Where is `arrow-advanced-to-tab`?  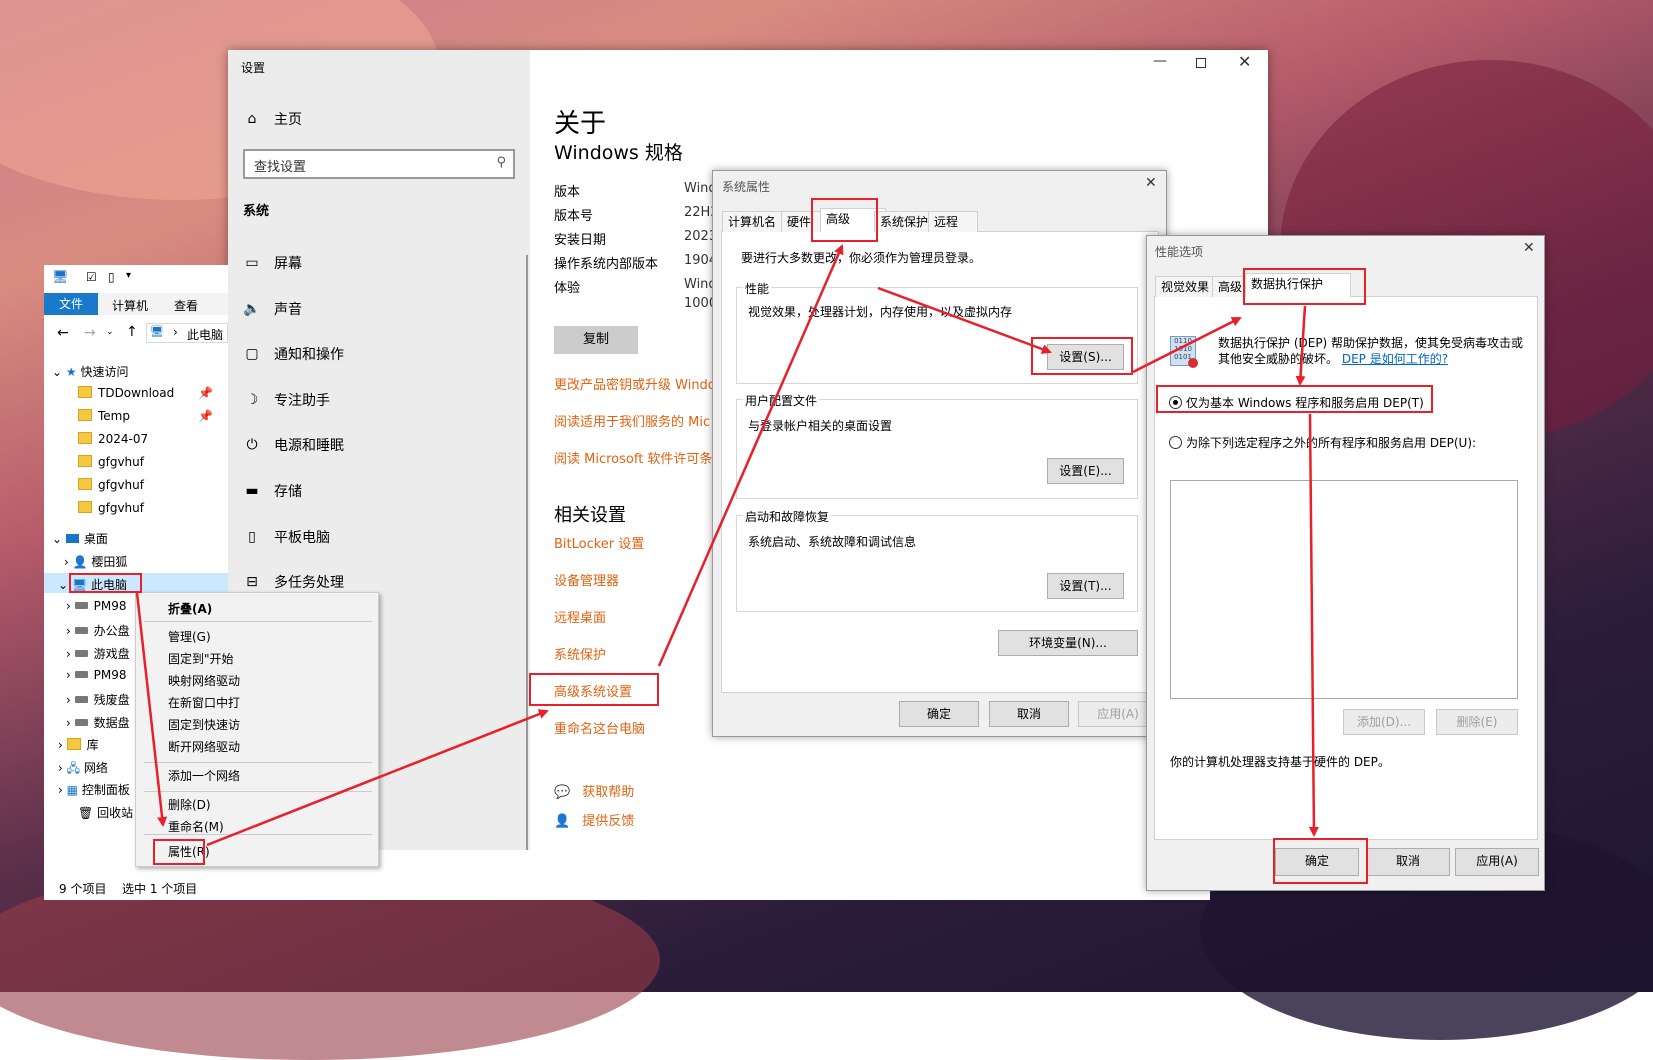 arrow-advanced-to-tab is located at coordinates (750, 455).